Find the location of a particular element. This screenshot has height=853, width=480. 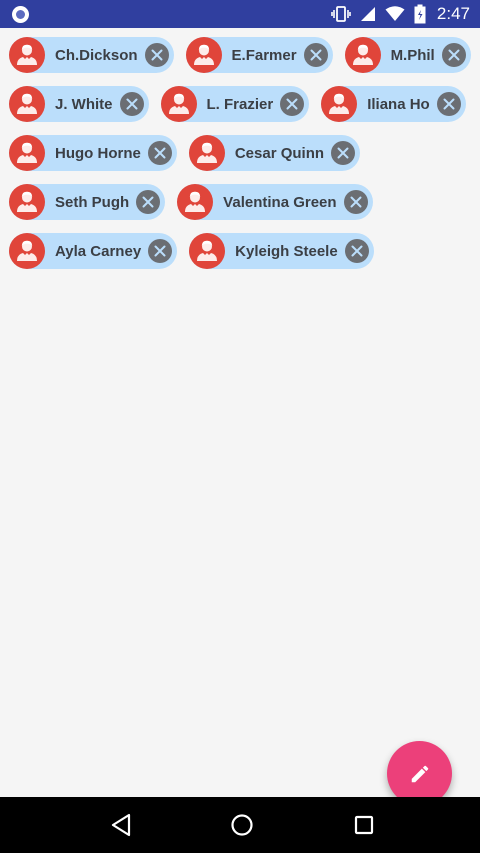

chip-label: Iliana Ho is located at coordinates (398, 104).